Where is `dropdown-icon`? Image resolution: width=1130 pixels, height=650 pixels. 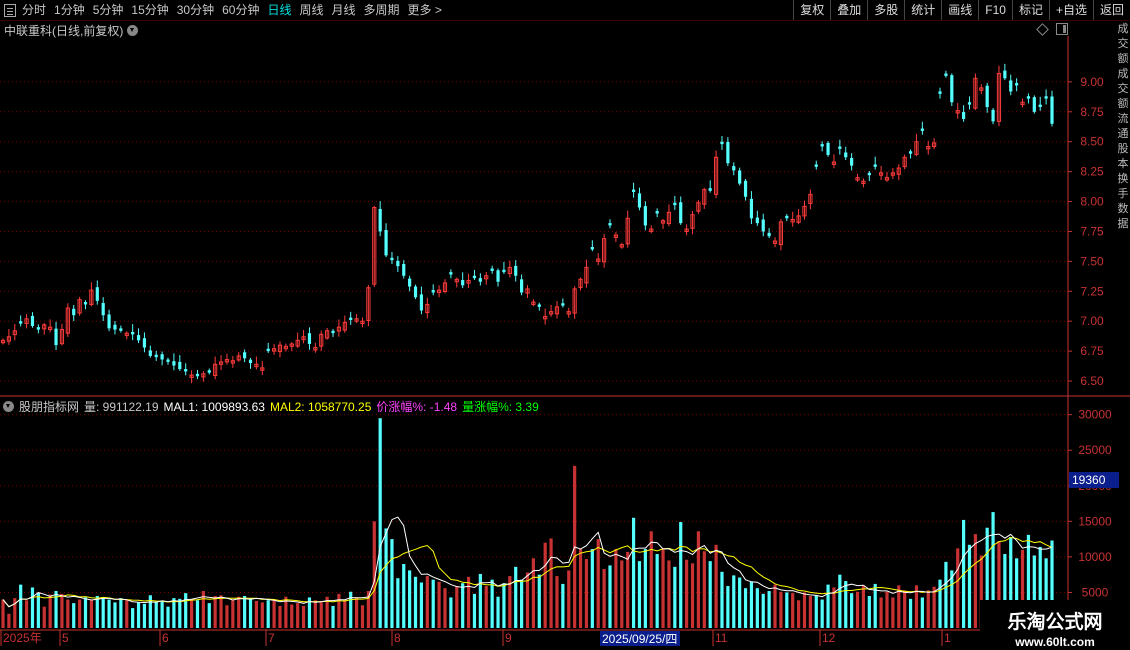
dropdown-icon is located at coordinates (133, 30).